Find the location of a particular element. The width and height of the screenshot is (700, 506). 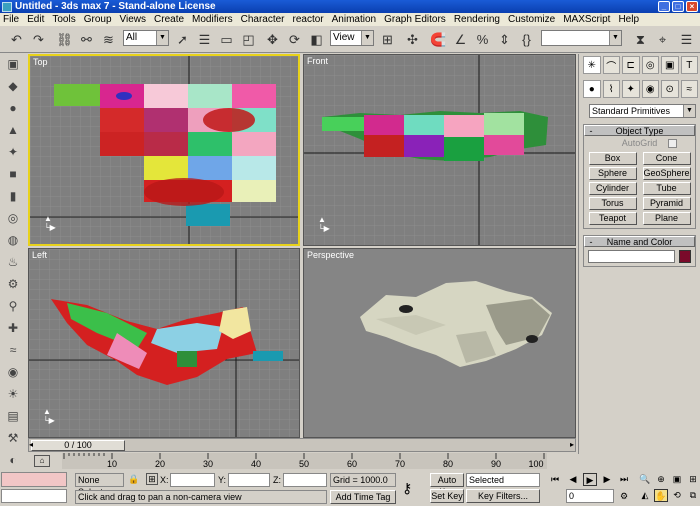

go-to-start-icon: ⏮ is located at coordinates (555, 479).